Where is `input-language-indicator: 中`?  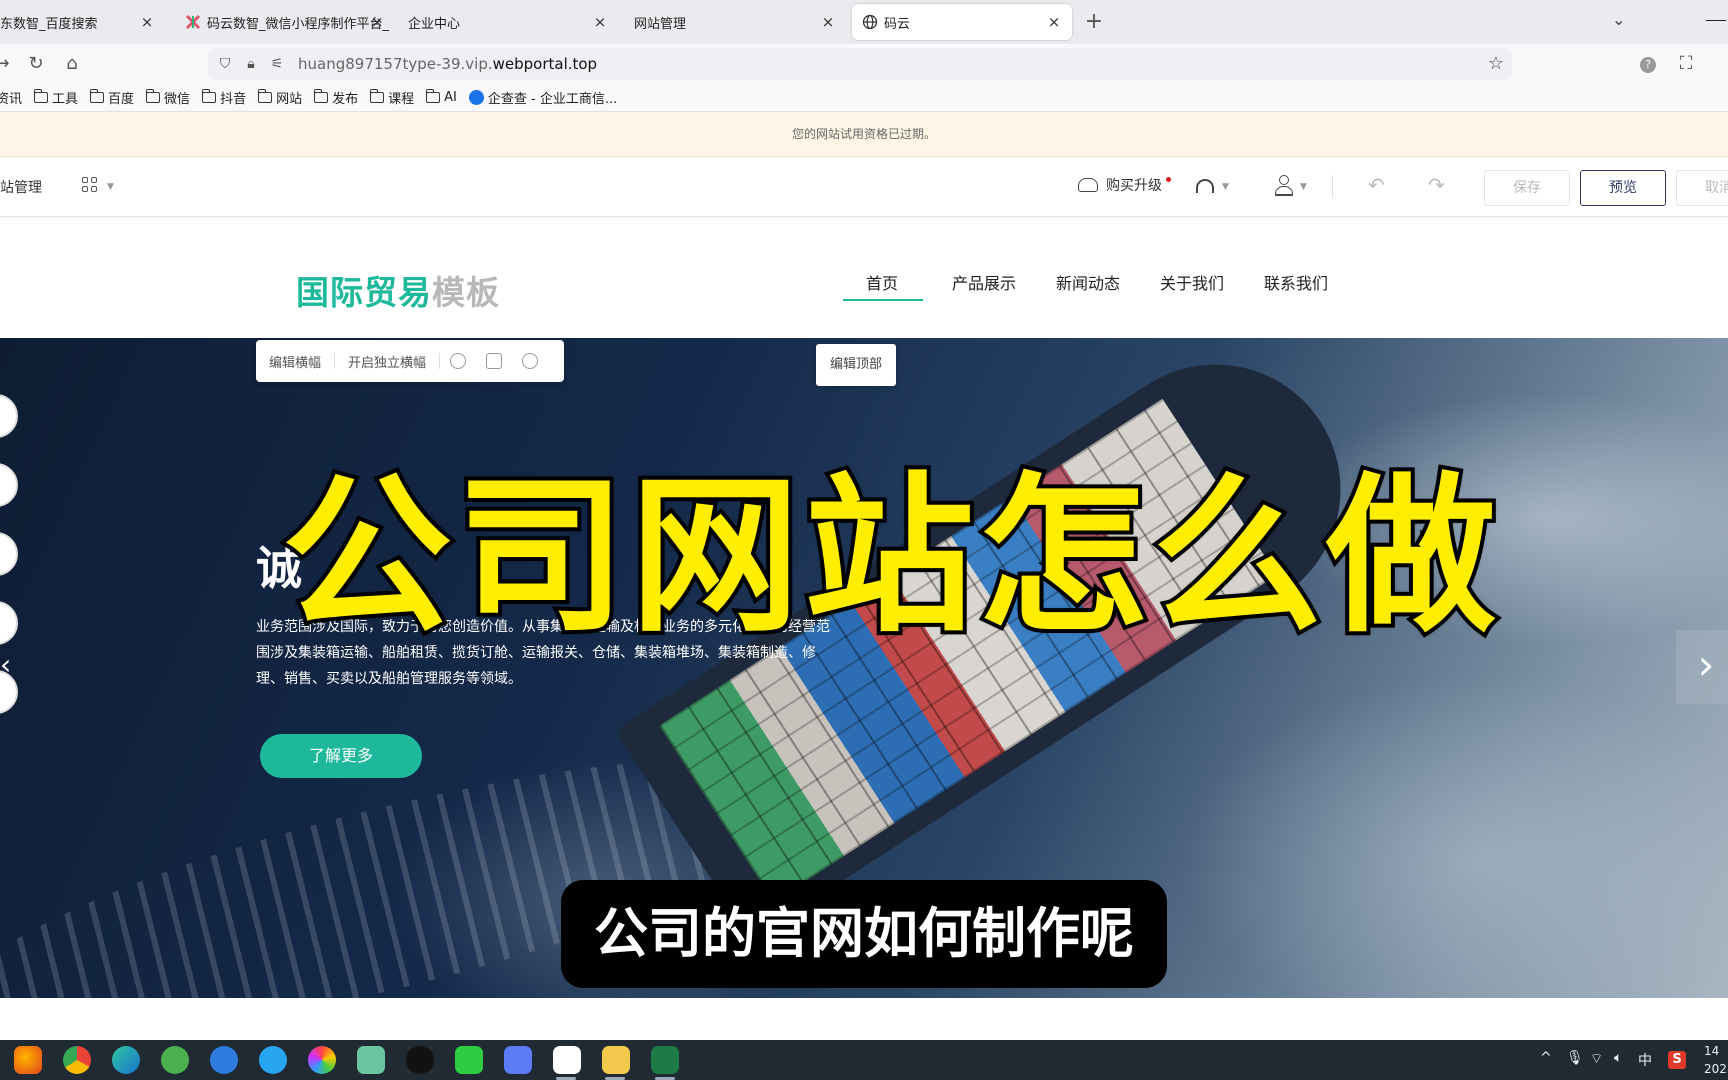
input-language-indicator: 中 is located at coordinates (1645, 1060).